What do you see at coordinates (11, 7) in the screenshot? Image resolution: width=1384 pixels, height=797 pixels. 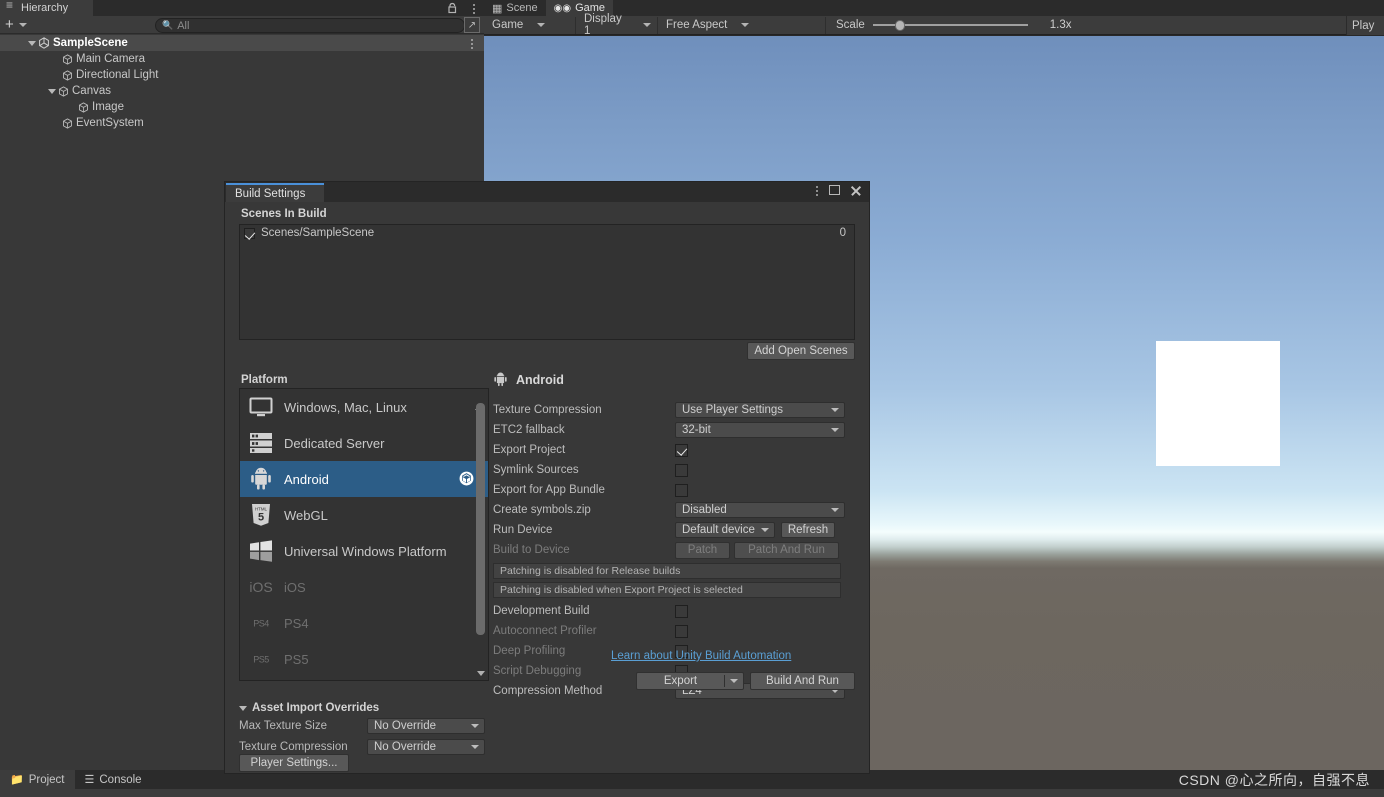 I see `list-icon` at bounding box center [11, 7].